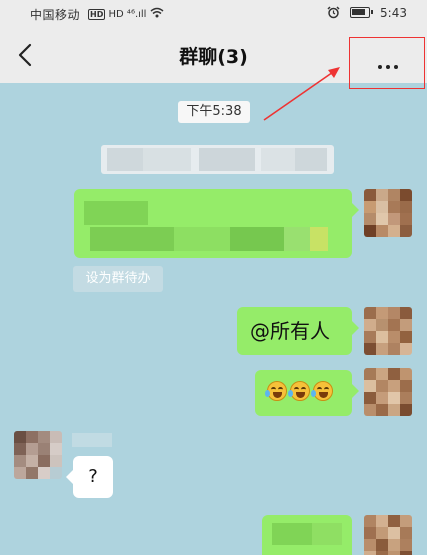  Describe the element at coordinates (92, 440) in the screenshot. I see `sender-name-blurred` at that location.